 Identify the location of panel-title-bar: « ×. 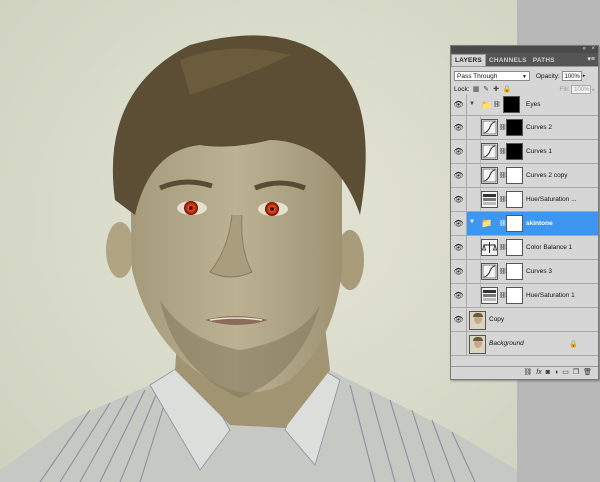
(524, 49).